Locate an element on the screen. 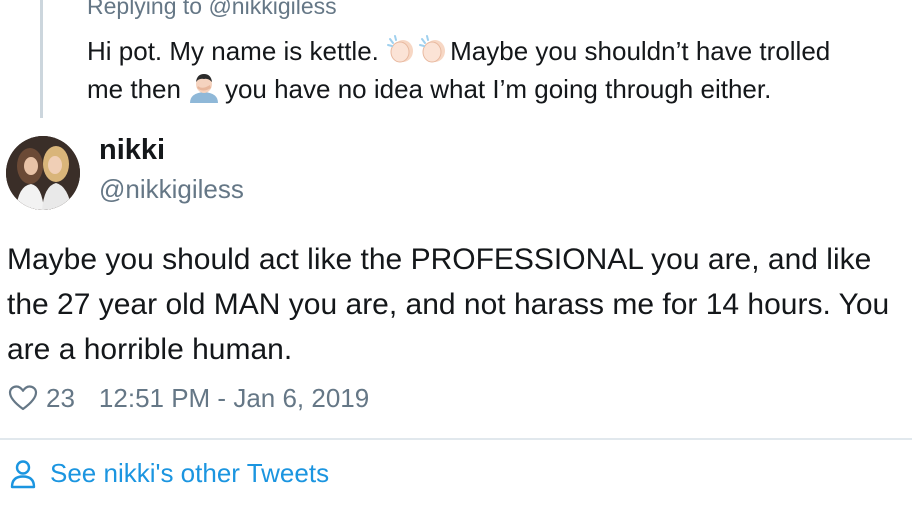 The width and height of the screenshot is (912, 516). tweet-meta: 23 12:51 PM - Jan 6, 2019 is located at coordinates (188, 398).